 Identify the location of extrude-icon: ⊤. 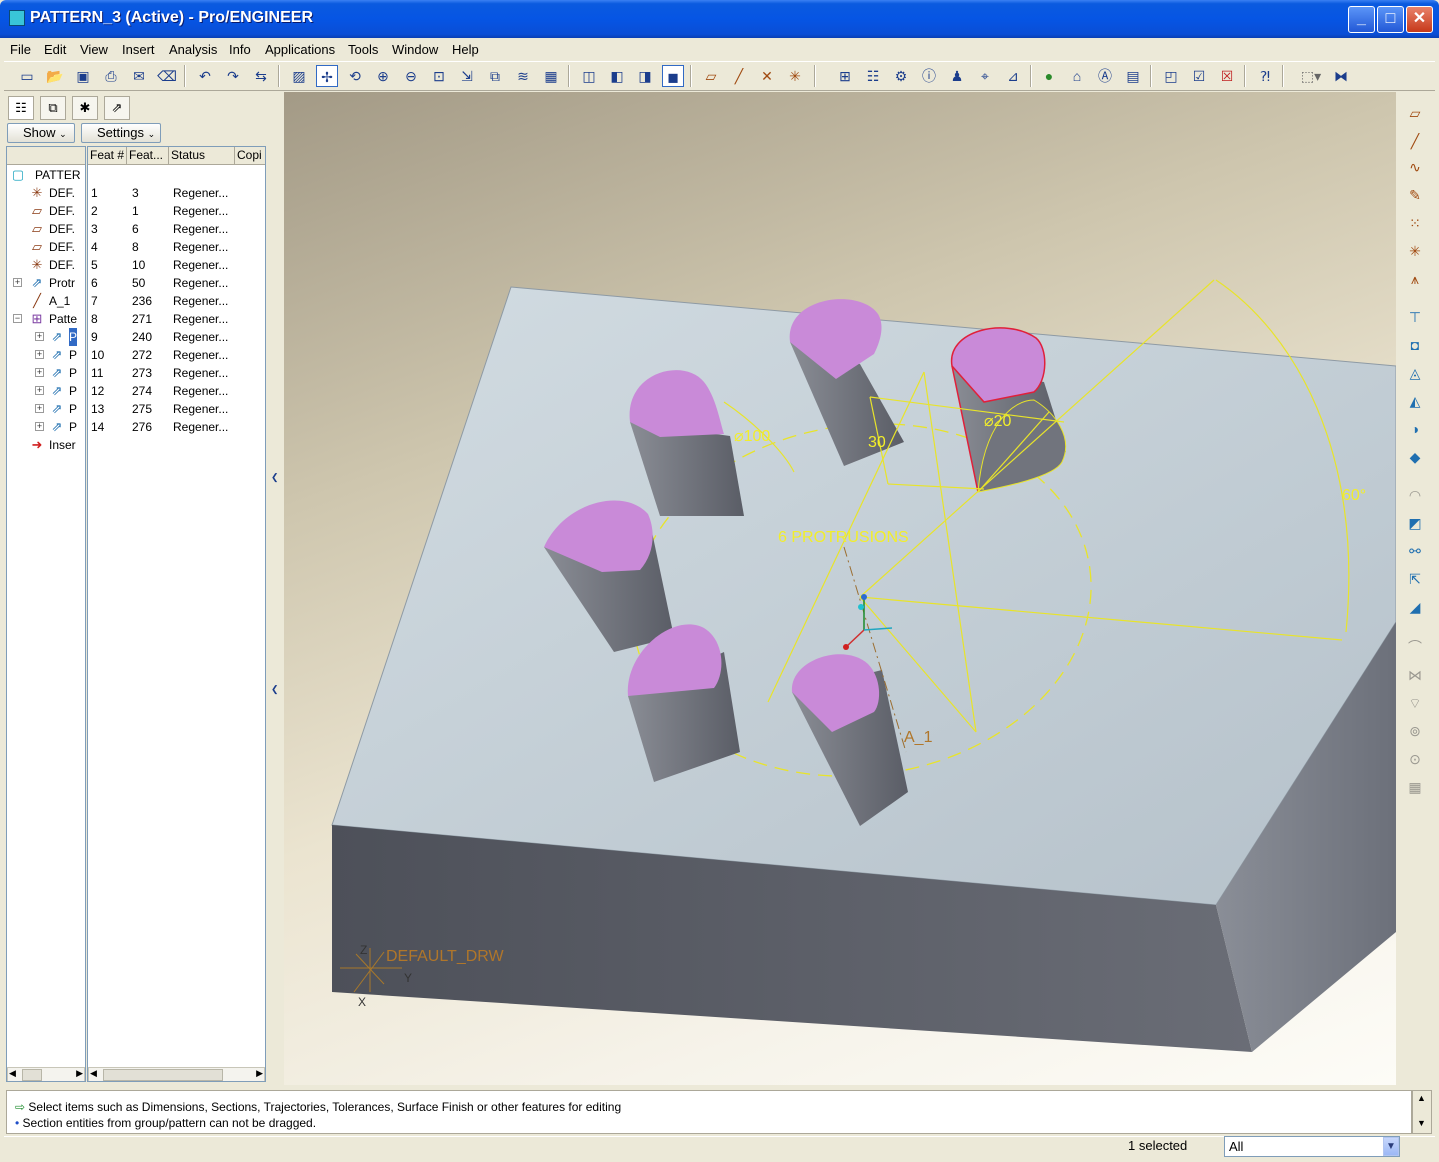
(1415, 317).